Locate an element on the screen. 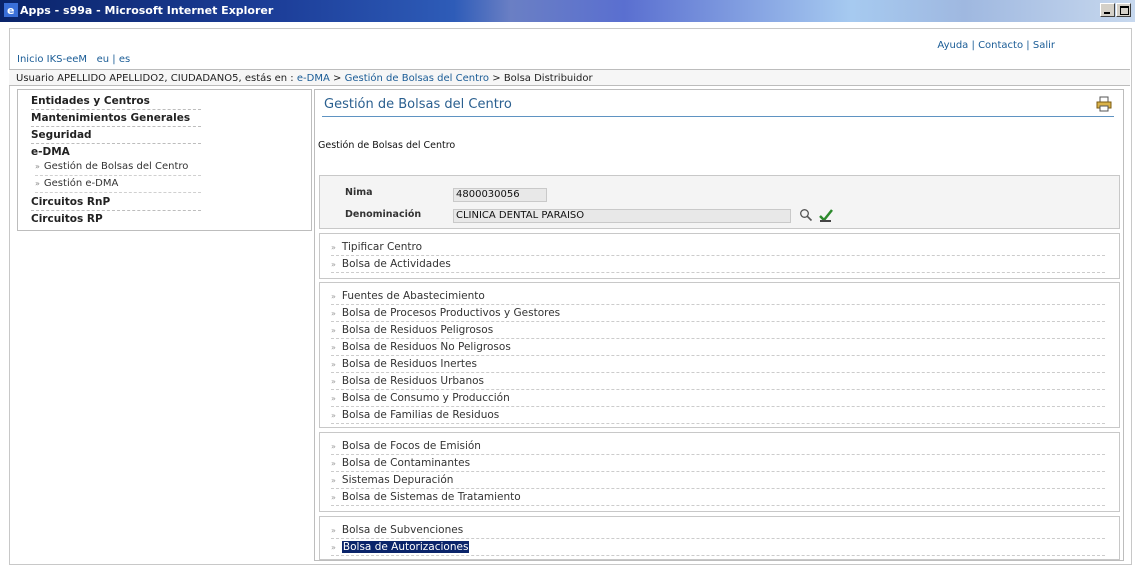 This screenshot has height=565, width=1135. section-subtitle: Gestión de Bolsas del Centro is located at coordinates (387, 145).